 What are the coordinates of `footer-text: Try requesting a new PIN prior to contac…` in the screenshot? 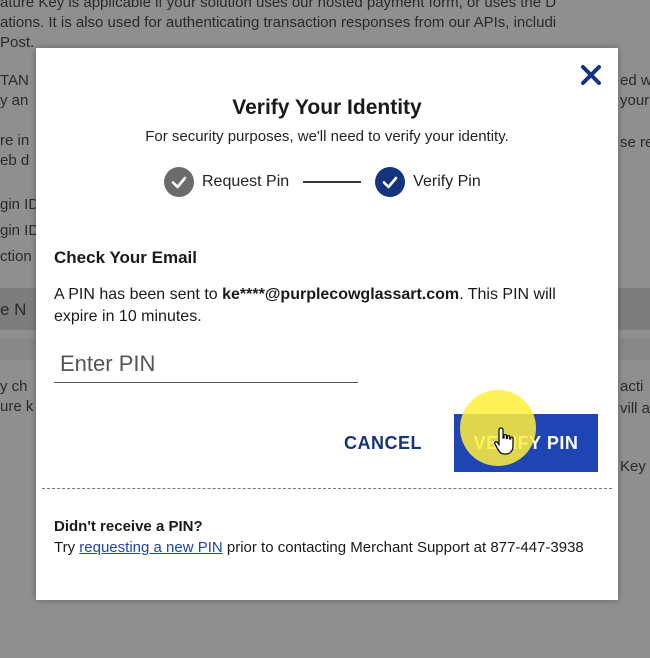 It's located at (324, 548).